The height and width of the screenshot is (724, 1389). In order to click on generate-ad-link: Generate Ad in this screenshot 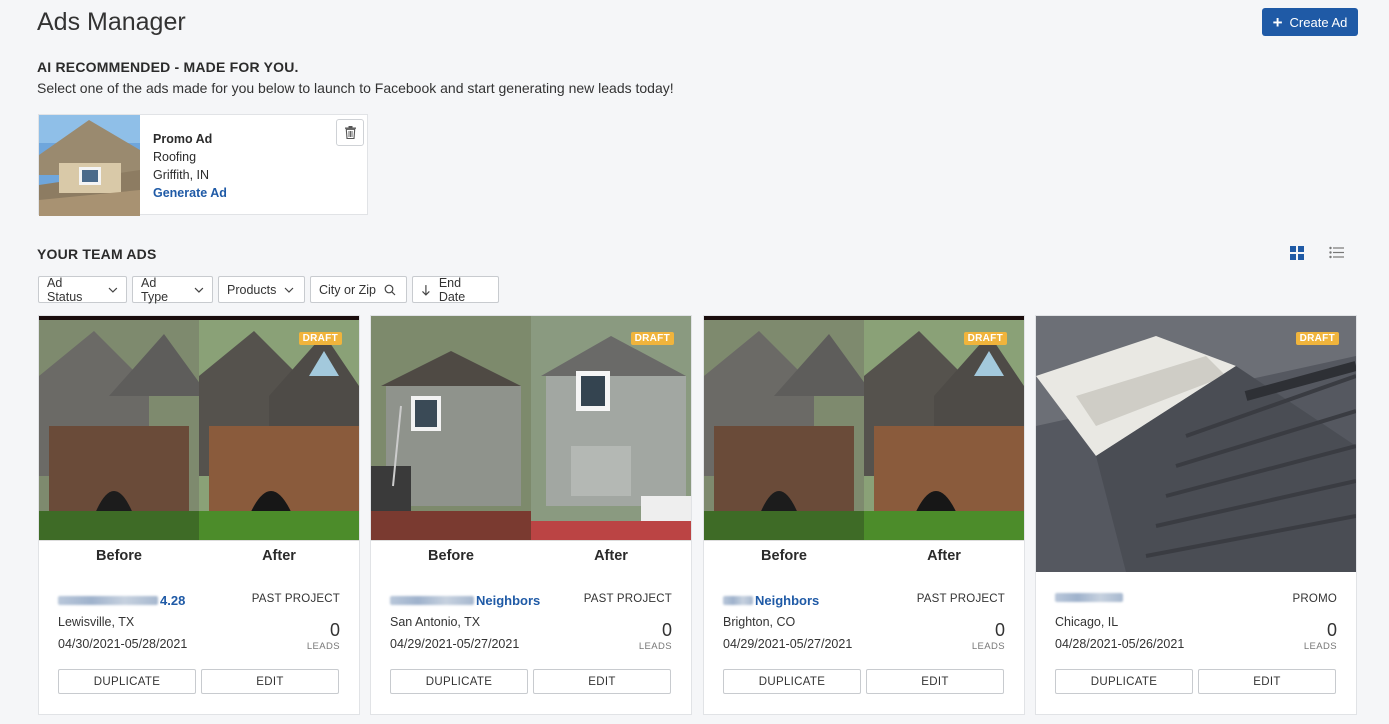, I will do `click(190, 193)`.